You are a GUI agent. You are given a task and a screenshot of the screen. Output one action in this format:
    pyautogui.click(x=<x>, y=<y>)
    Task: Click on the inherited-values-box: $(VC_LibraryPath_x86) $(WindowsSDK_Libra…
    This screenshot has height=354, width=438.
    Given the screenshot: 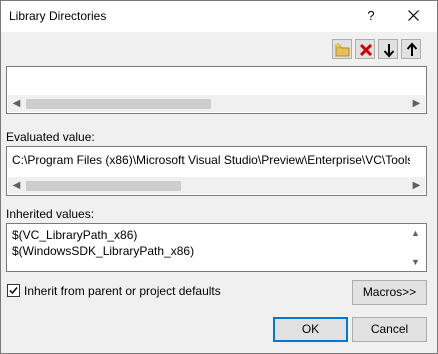 What is the action you would take?
    pyautogui.click(x=216, y=247)
    